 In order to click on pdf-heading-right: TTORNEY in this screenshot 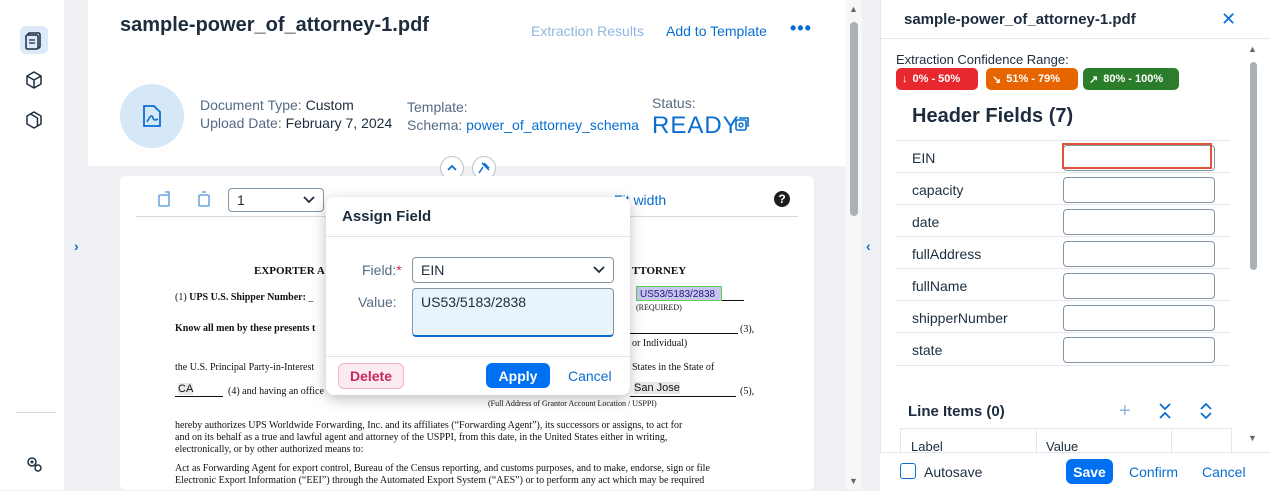, I will do `click(659, 271)`.